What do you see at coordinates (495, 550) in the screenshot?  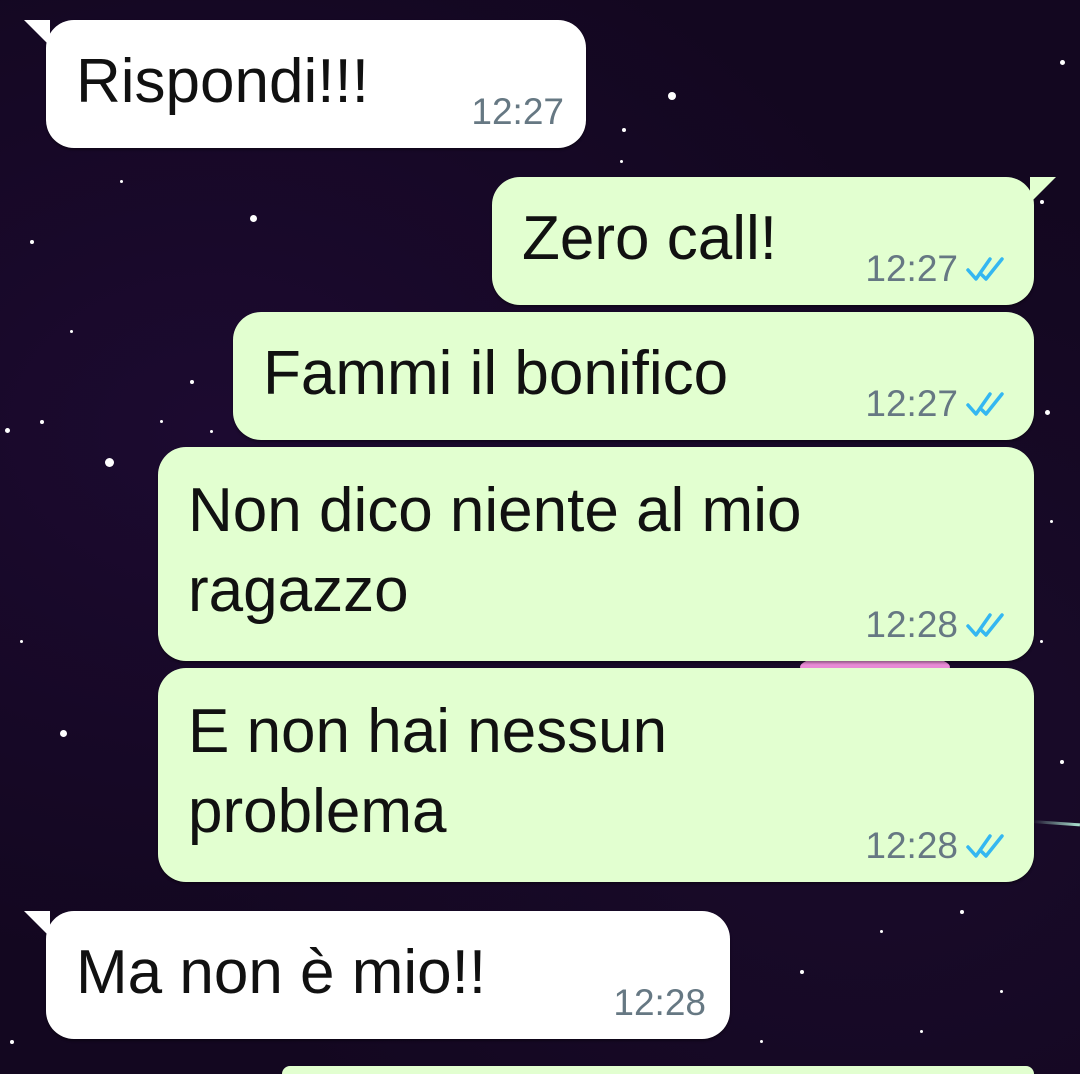 I see `message-text: Non dico niente al mio ragazzo` at bounding box center [495, 550].